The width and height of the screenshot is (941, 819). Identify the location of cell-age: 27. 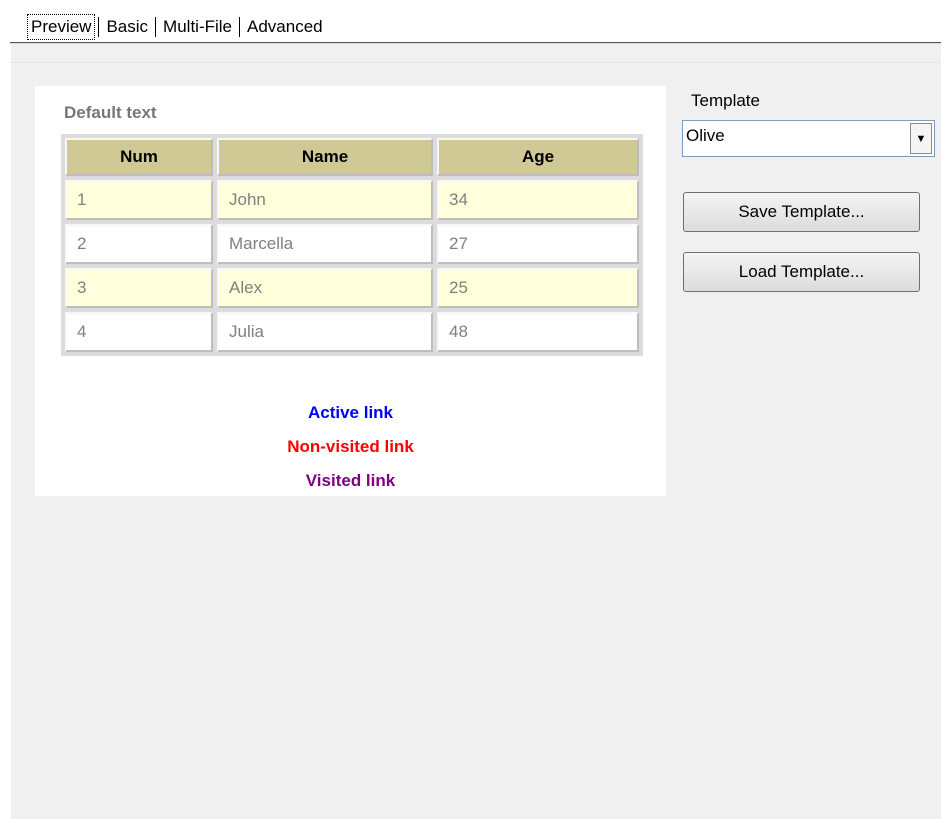
(538, 244).